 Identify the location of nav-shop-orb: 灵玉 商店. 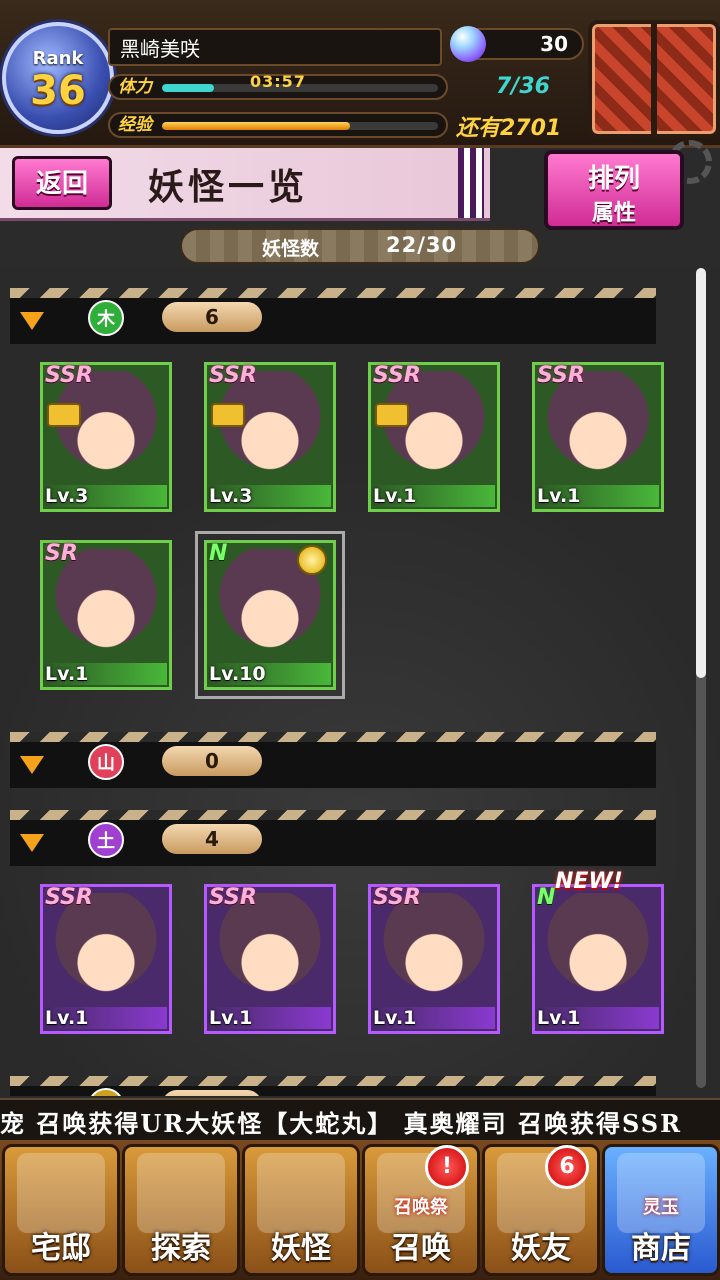
(661, 1210).